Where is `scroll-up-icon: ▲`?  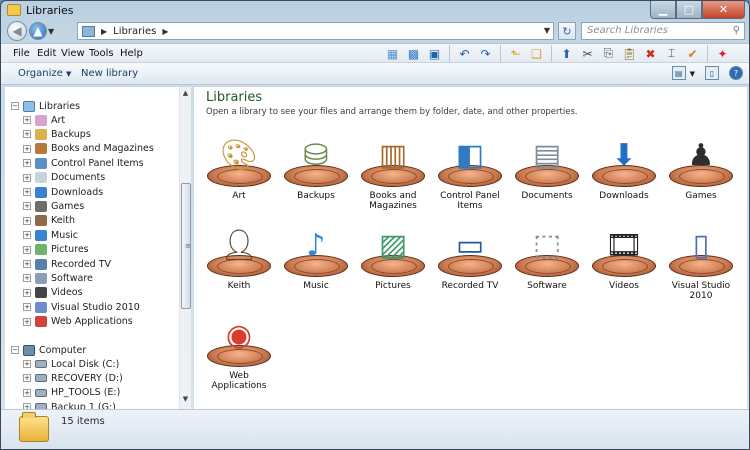
scroll-up-icon: ▲ is located at coordinates (185, 95).